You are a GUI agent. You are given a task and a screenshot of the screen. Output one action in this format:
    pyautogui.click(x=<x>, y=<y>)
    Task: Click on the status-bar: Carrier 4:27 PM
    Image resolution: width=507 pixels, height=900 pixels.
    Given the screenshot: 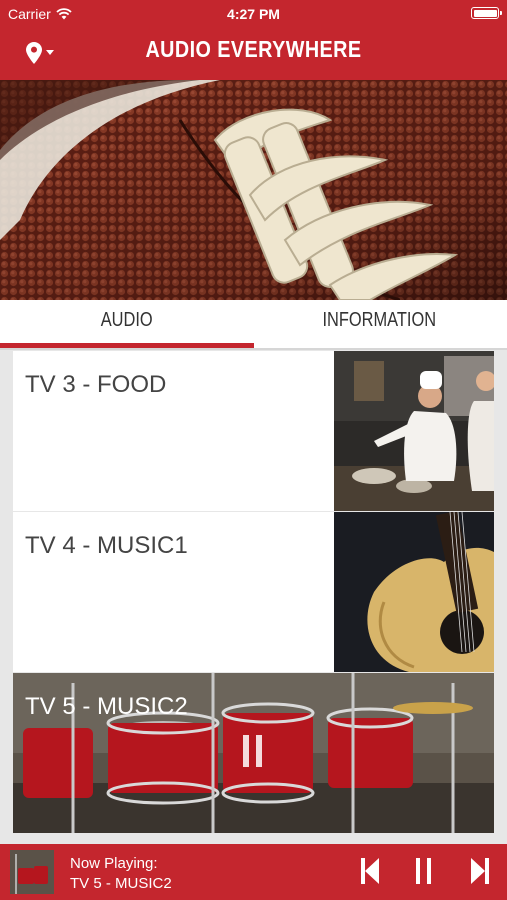 What is the action you would take?
    pyautogui.click(x=253, y=14)
    